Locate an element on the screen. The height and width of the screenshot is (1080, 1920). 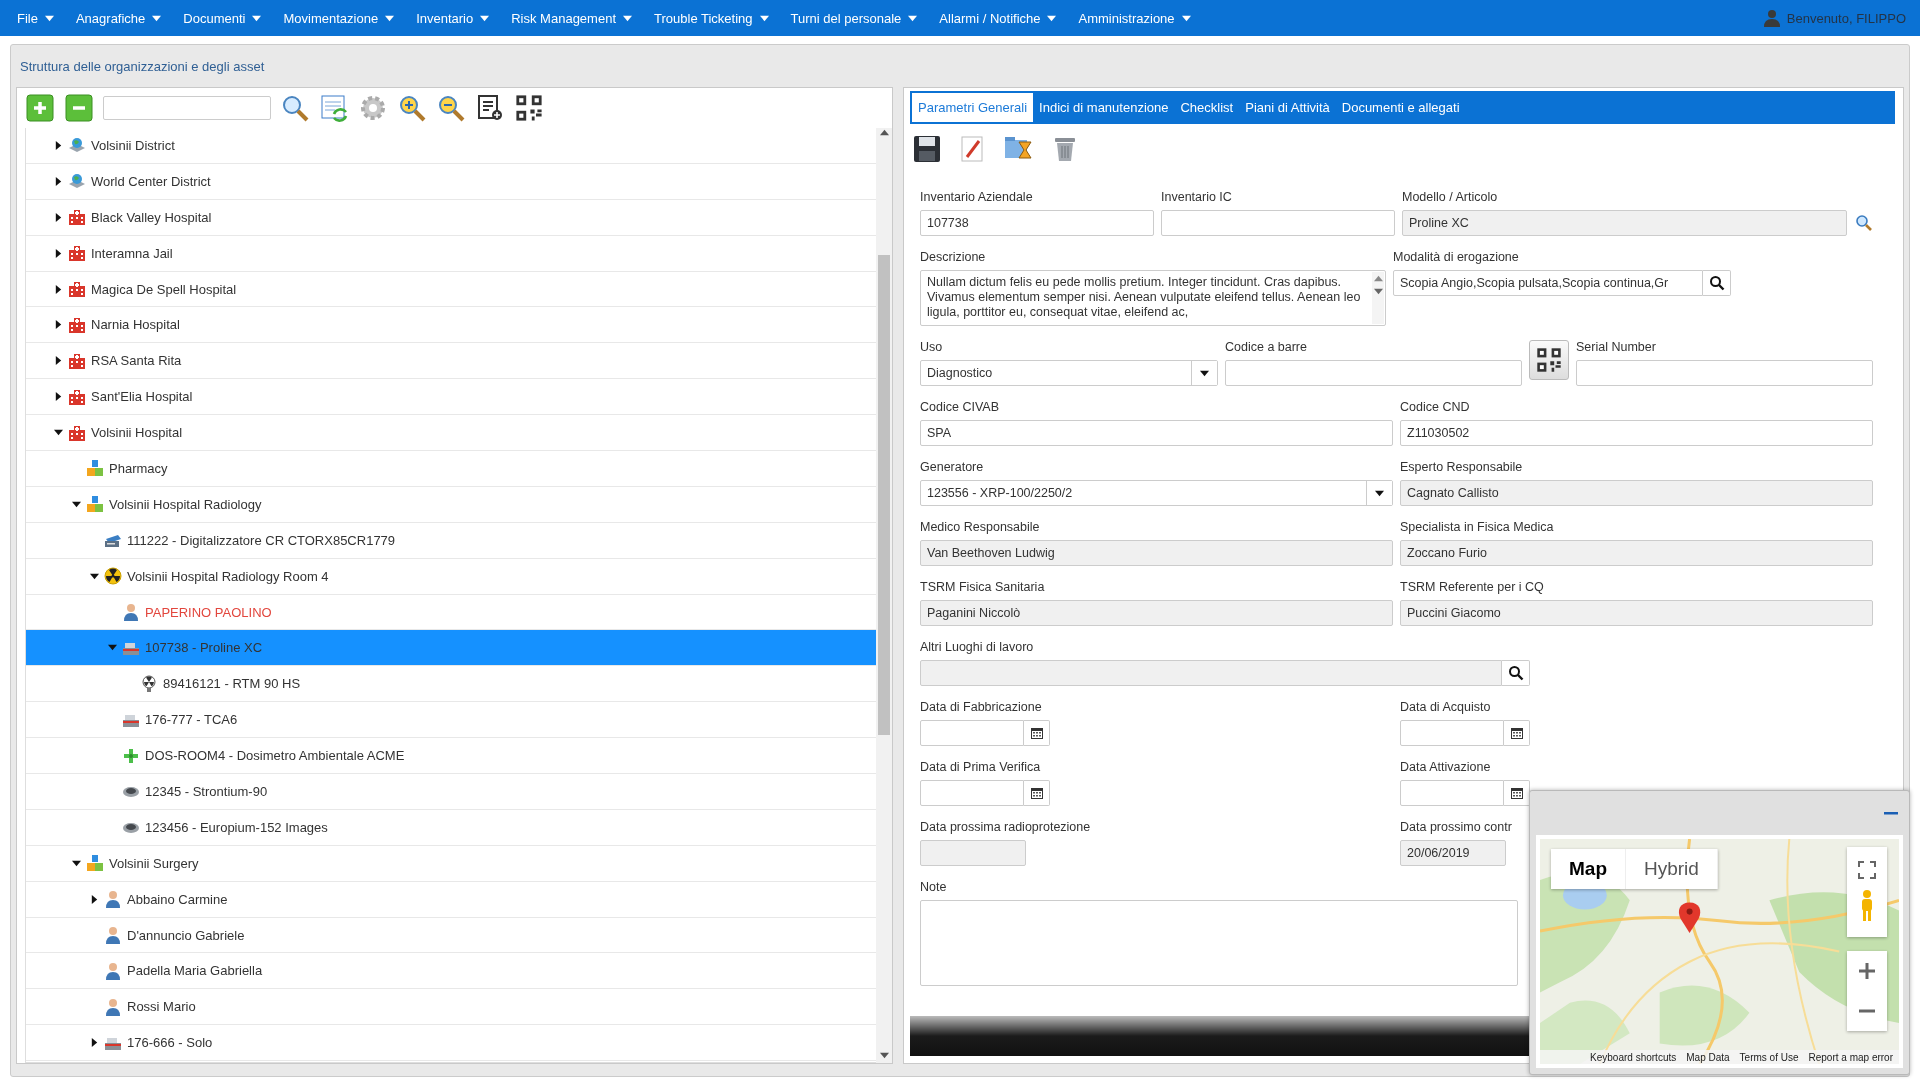
search-field: Scopia Angio,Scopia pulsata,Scopia continua,Gr is located at coordinates (1548, 283).